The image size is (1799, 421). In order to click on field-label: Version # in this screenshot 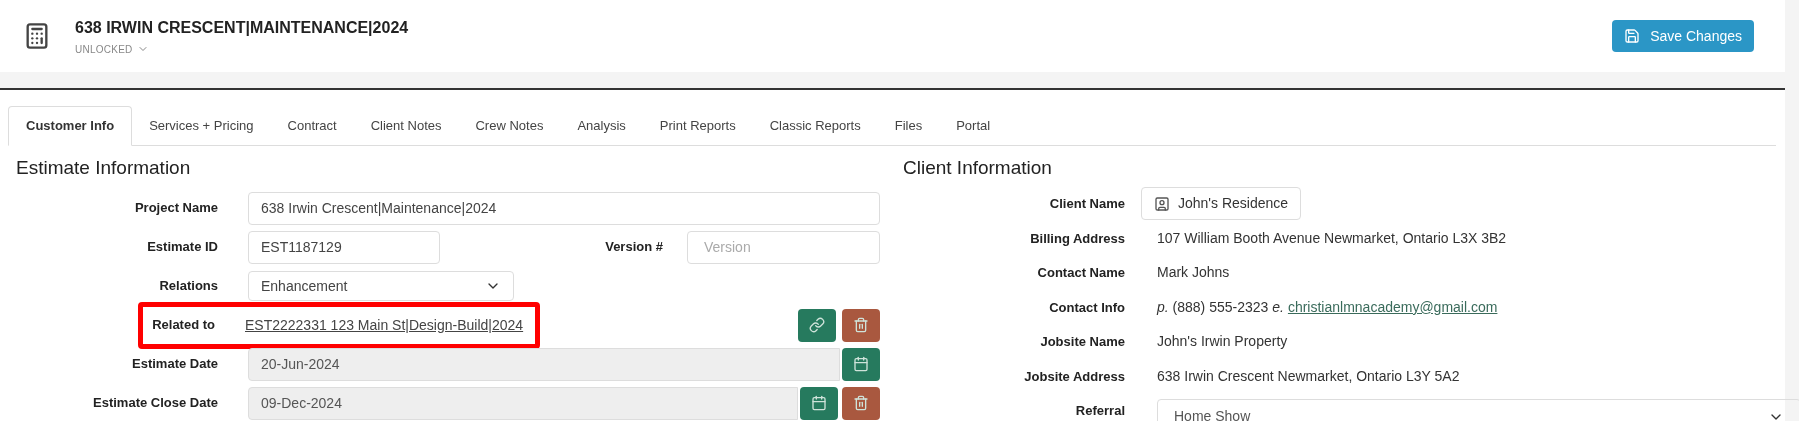, I will do `click(633, 247)`.